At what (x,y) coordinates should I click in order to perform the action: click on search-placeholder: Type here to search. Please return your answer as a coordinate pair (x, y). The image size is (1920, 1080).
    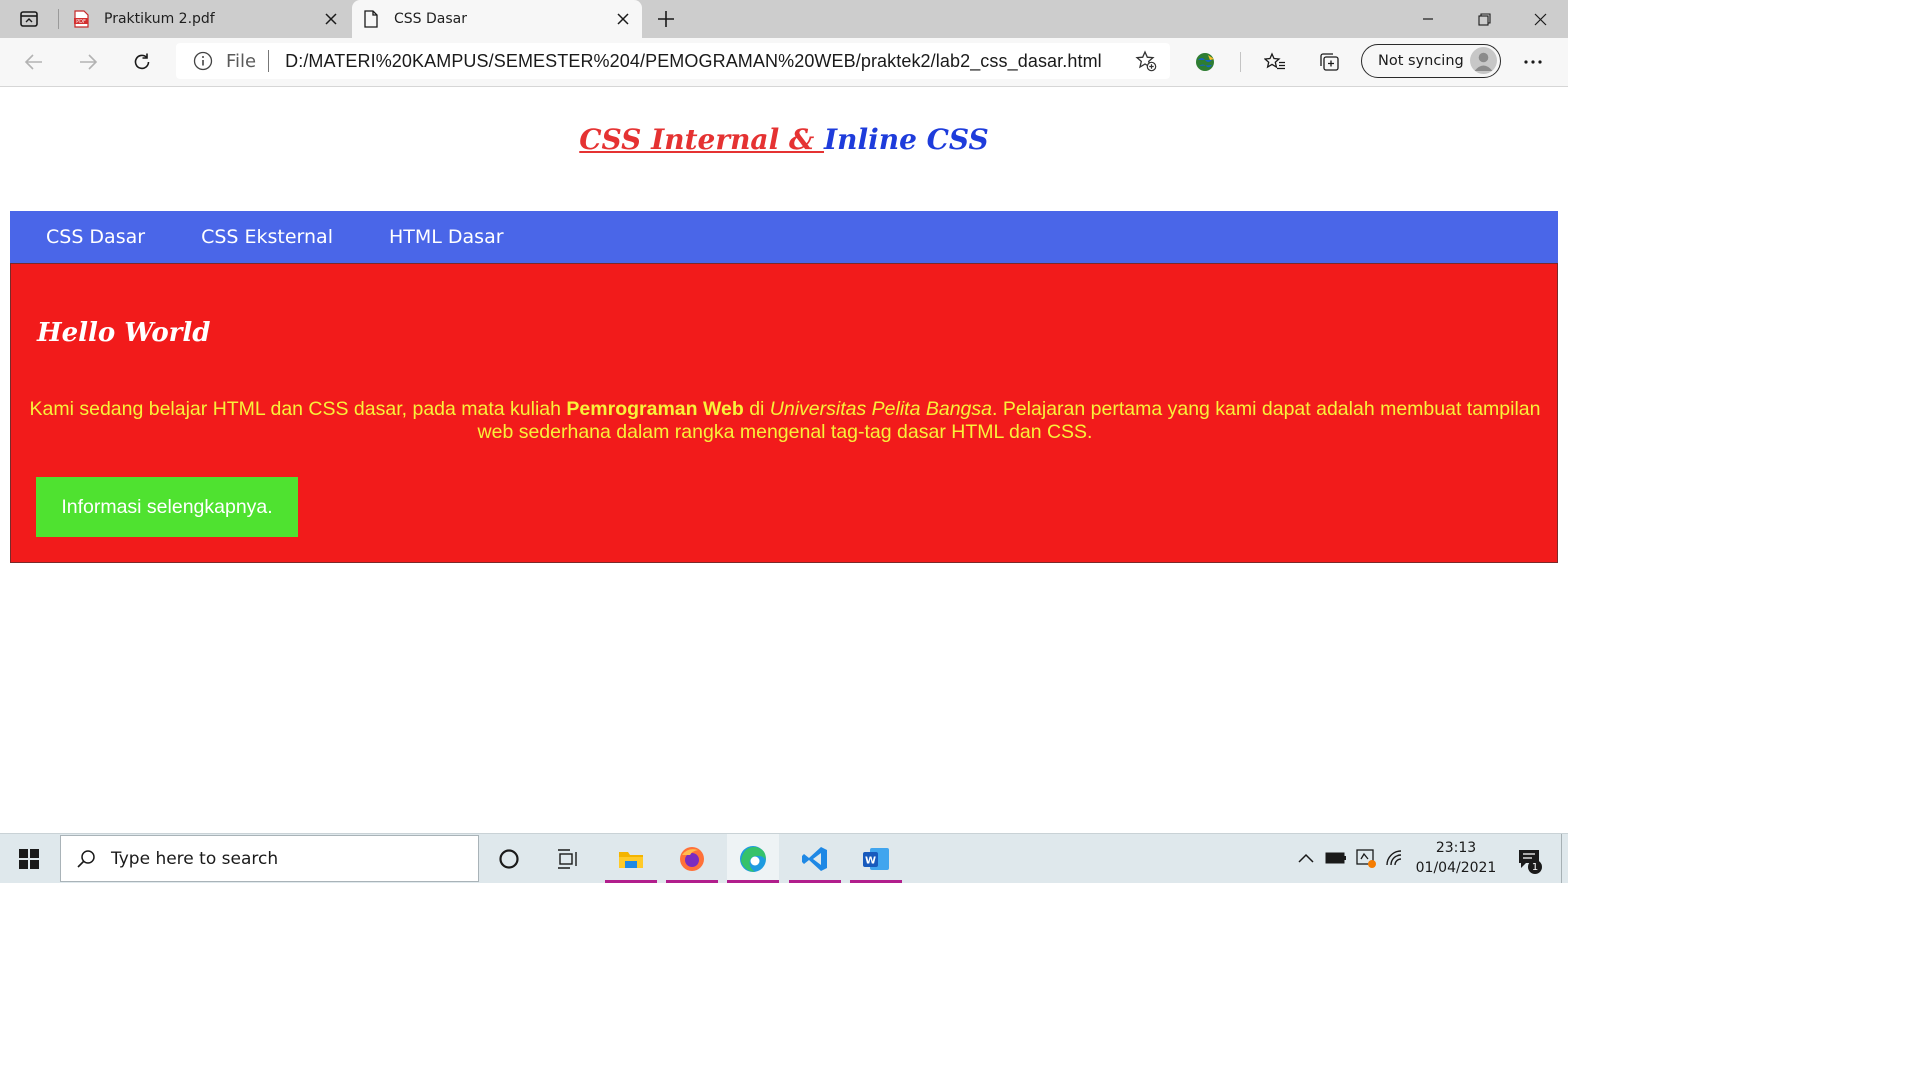
    Looking at the image, I should click on (195, 858).